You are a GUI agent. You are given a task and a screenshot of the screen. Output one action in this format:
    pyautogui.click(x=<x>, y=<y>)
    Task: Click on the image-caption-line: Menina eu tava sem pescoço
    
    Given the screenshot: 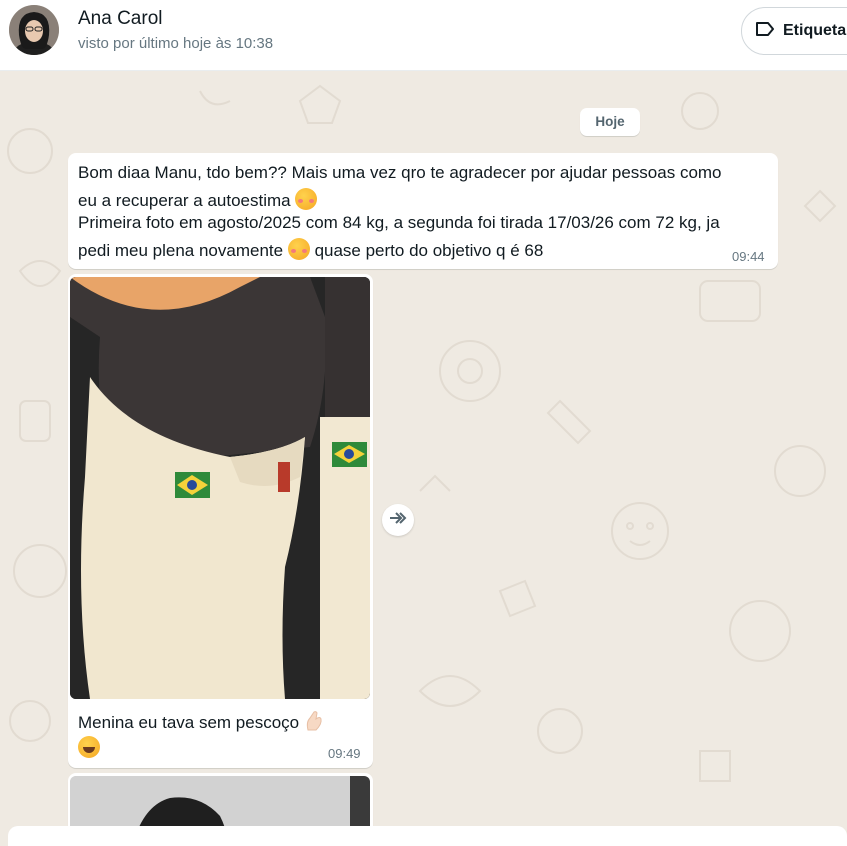 What is the action you would take?
    pyautogui.click(x=201, y=721)
    